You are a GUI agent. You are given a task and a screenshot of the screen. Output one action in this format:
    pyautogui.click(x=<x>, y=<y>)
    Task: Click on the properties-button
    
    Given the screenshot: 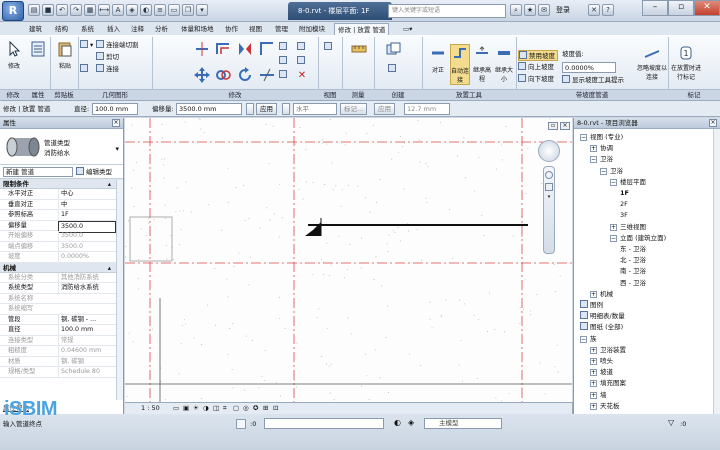 What is the action you would take?
    pyautogui.click(x=38, y=50)
    